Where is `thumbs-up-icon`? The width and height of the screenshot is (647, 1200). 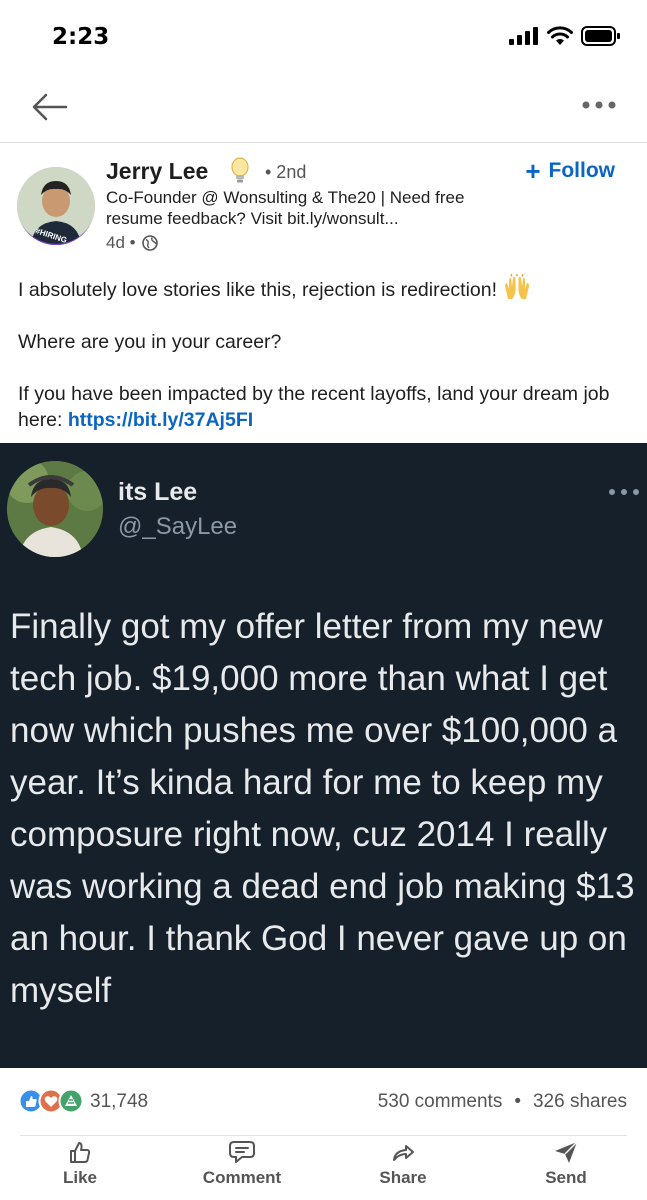
thumbs-up-icon is located at coordinates (80, 1152).